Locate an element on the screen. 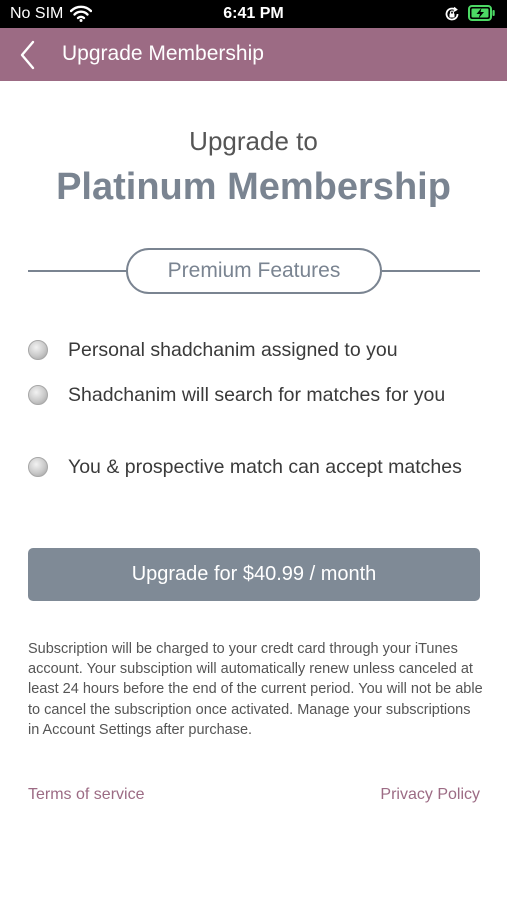 The width and height of the screenshot is (507, 900). divider-line-right is located at coordinates (431, 271).